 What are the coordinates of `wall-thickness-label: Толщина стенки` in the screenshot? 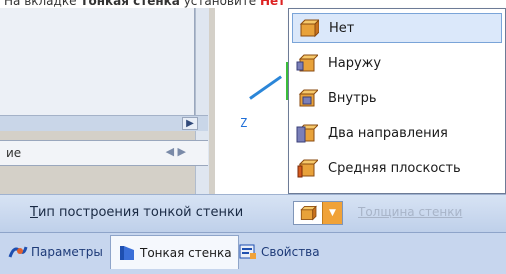 It's located at (410, 212).